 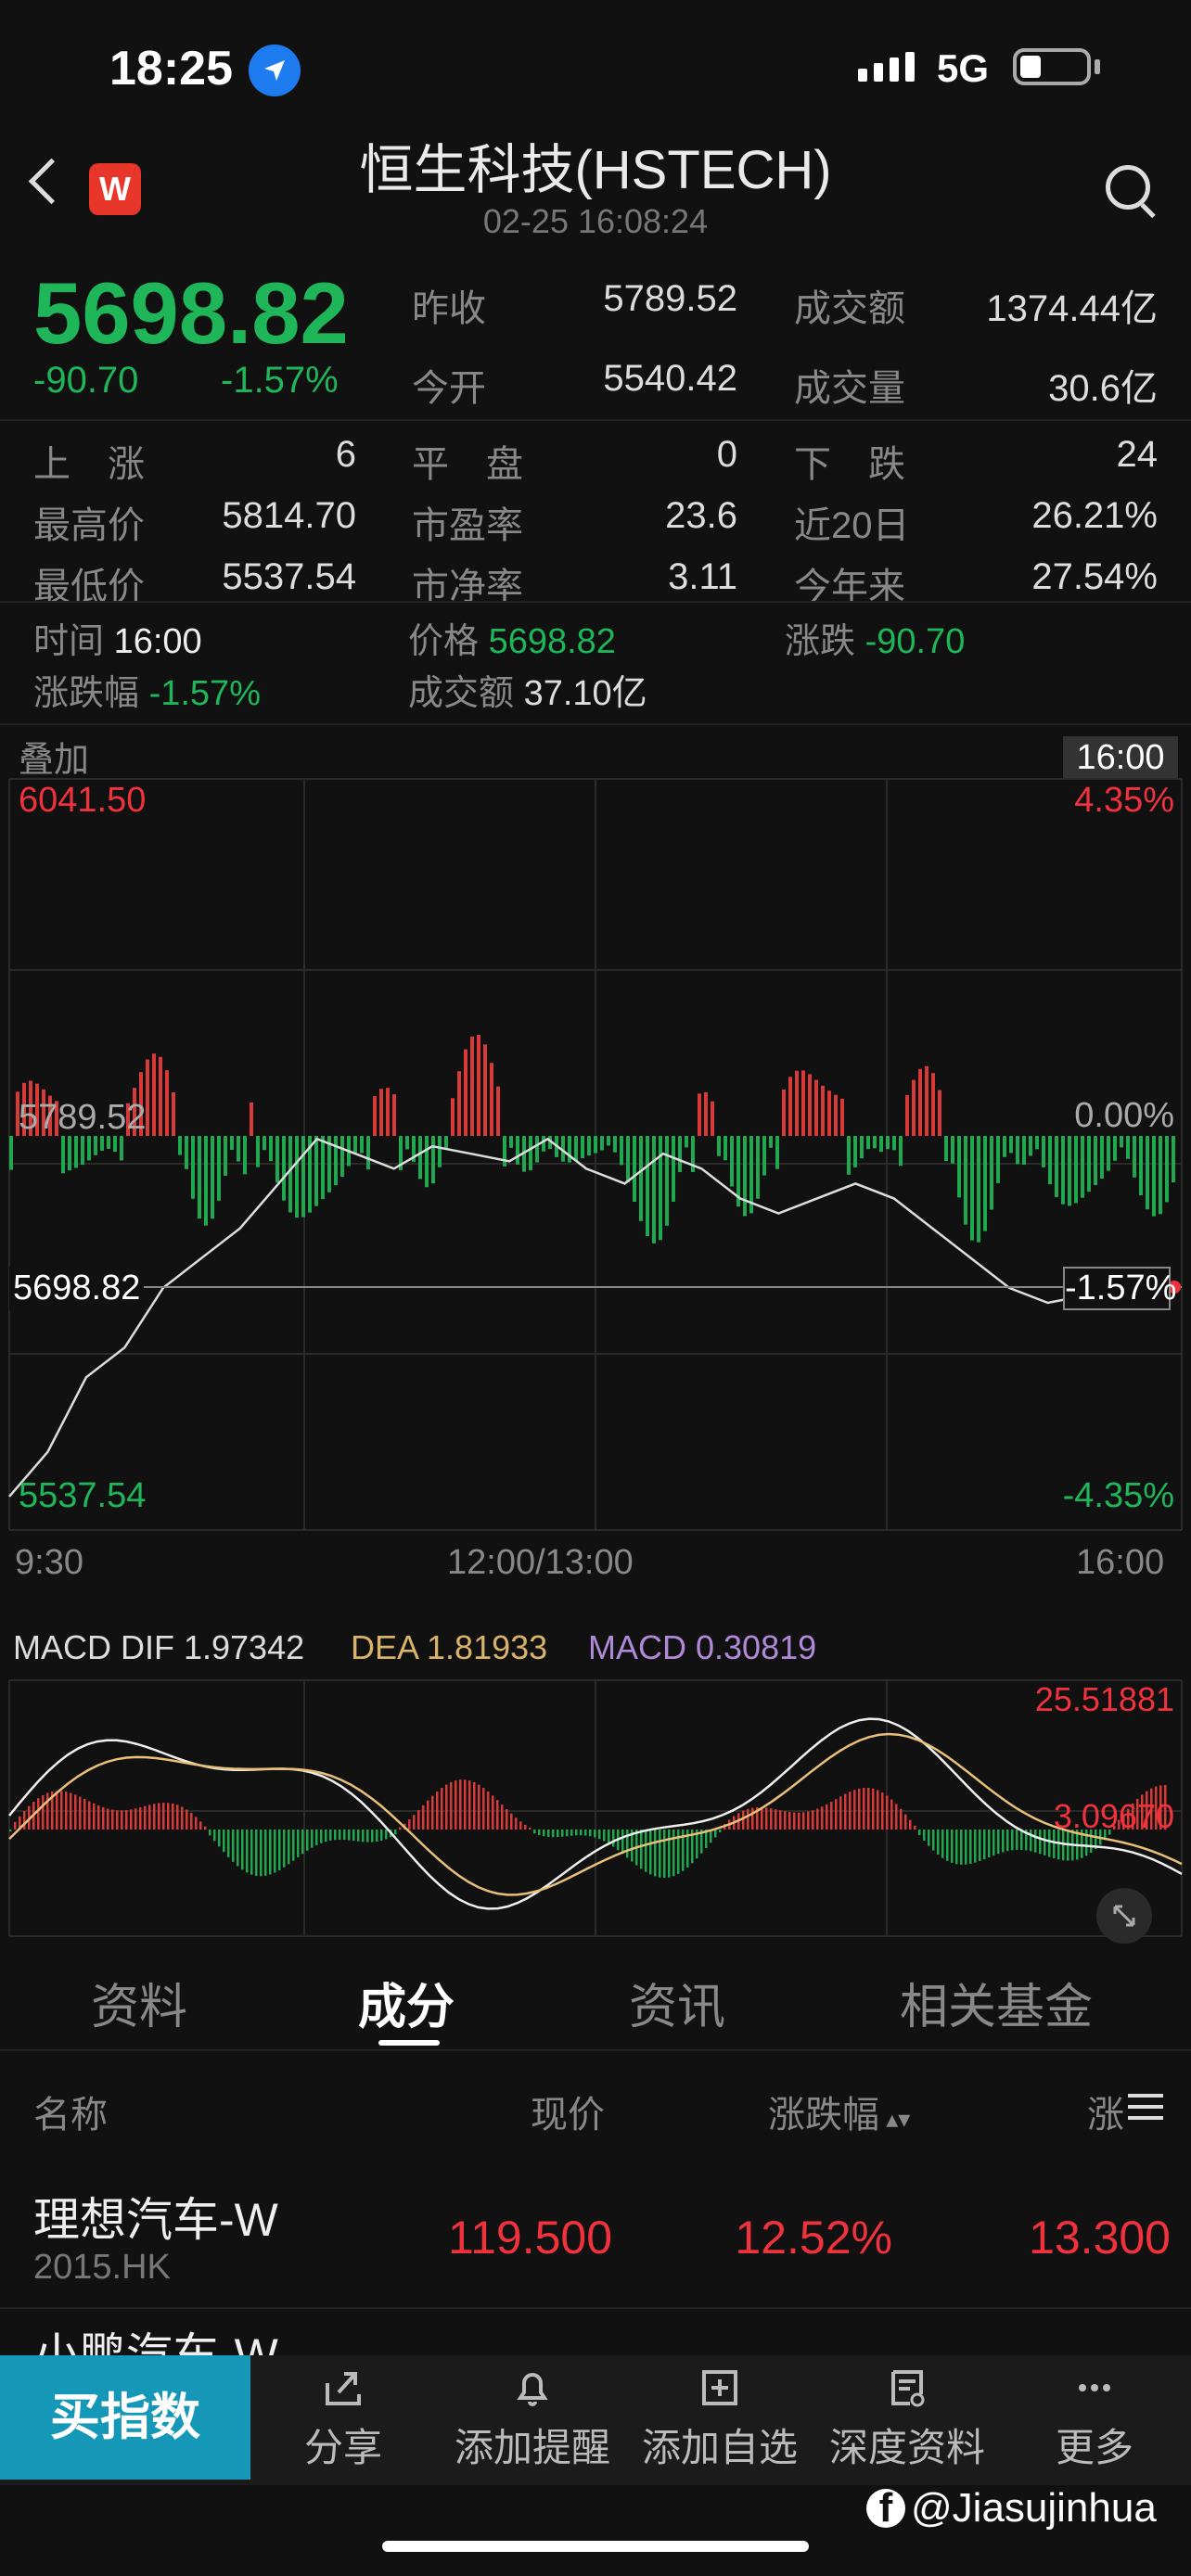 I want to click on row-pct: 12.52%, so click(x=814, y=2238).